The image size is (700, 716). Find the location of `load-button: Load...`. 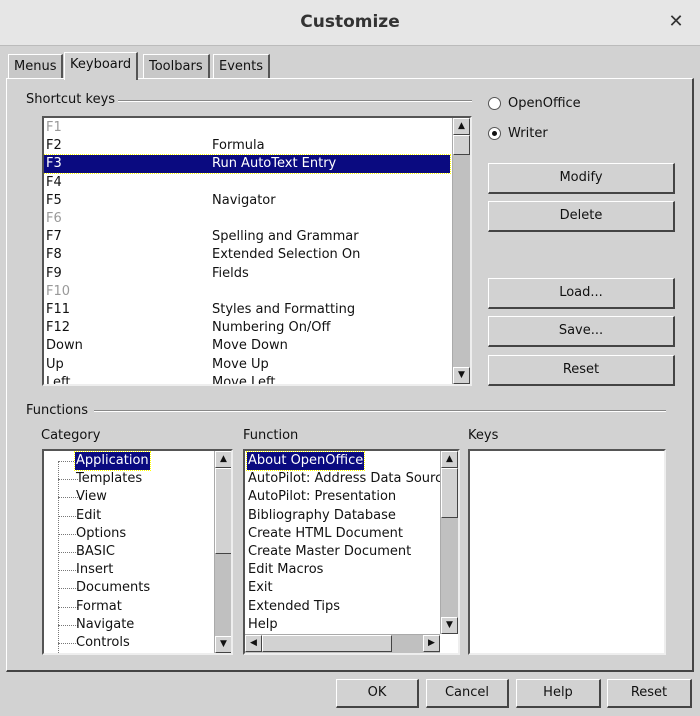

load-button: Load... is located at coordinates (581, 293).